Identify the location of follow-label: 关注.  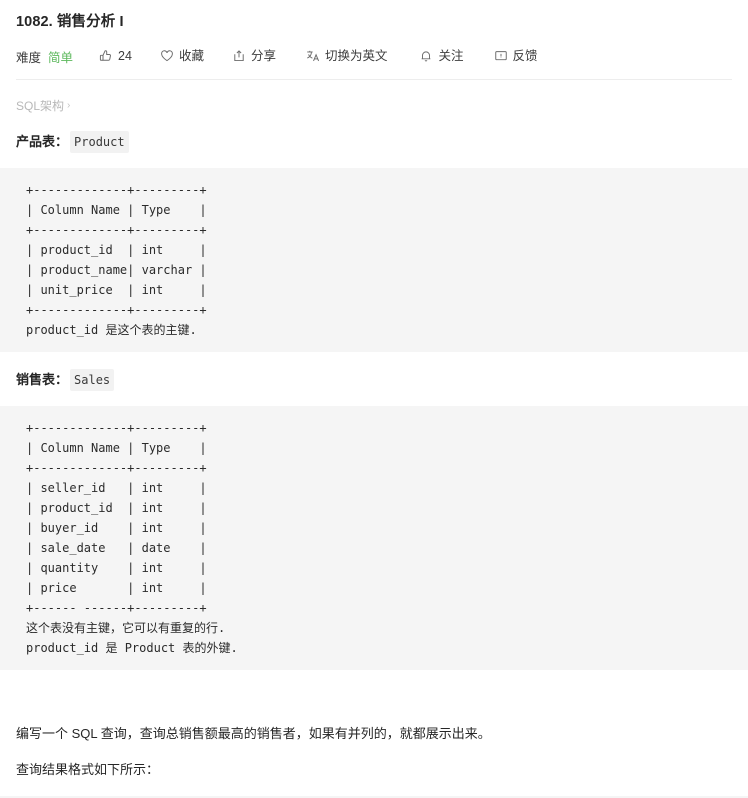
(451, 56).